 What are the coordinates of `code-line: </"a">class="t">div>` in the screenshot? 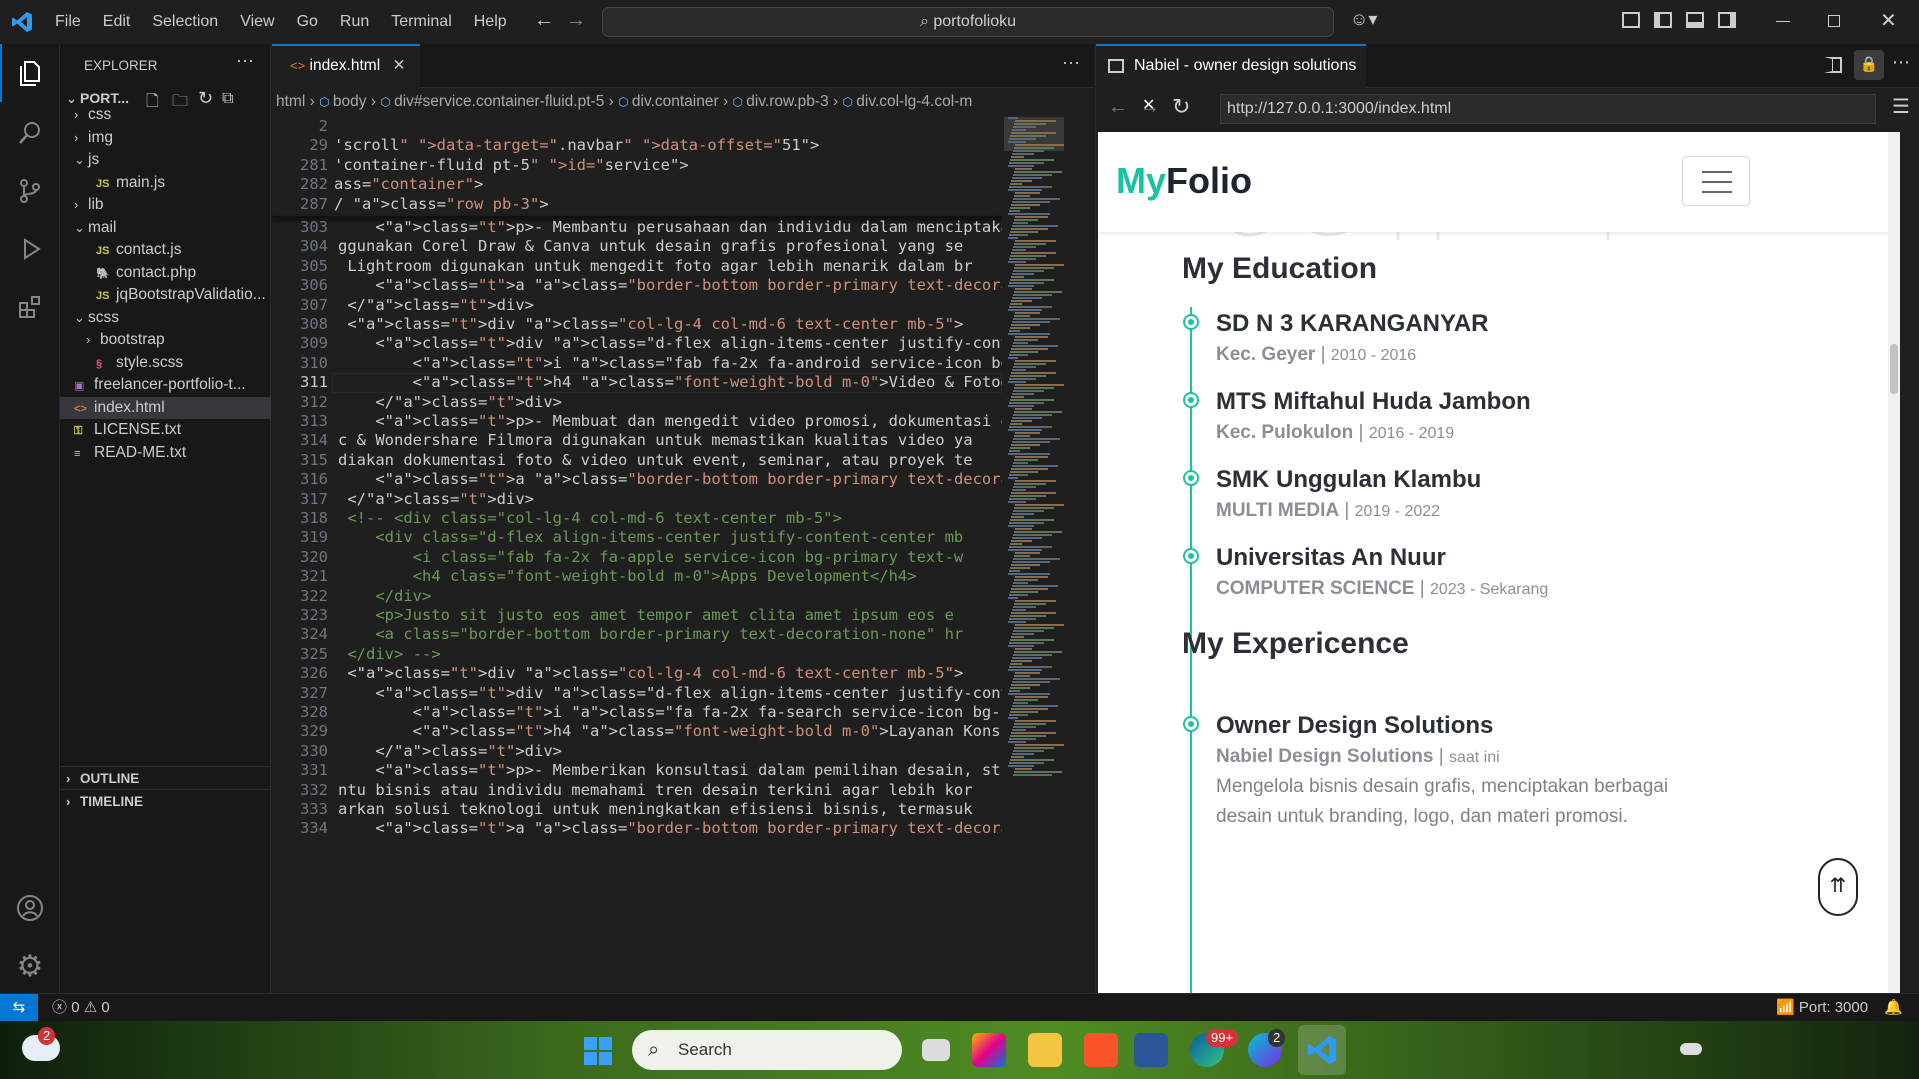 It's located at (450, 401).